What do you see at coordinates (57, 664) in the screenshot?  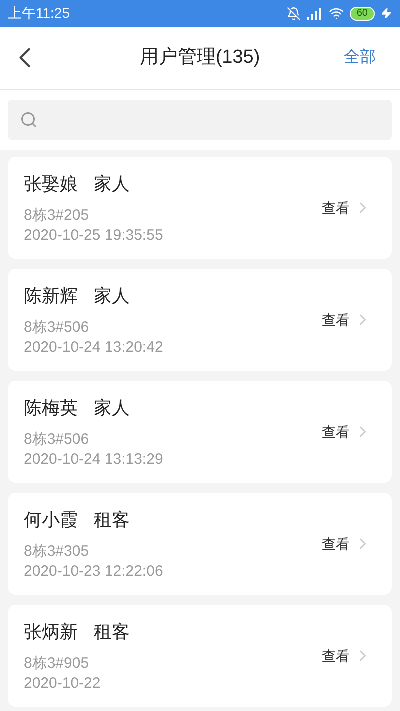 I see `unit-number: 8栋3#905` at bounding box center [57, 664].